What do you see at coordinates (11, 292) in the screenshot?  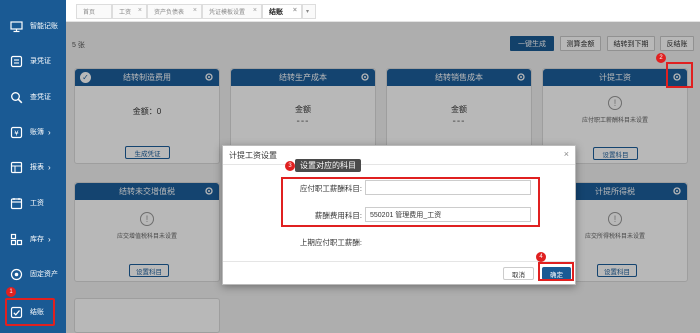 I see `step-badge-1: 1` at bounding box center [11, 292].